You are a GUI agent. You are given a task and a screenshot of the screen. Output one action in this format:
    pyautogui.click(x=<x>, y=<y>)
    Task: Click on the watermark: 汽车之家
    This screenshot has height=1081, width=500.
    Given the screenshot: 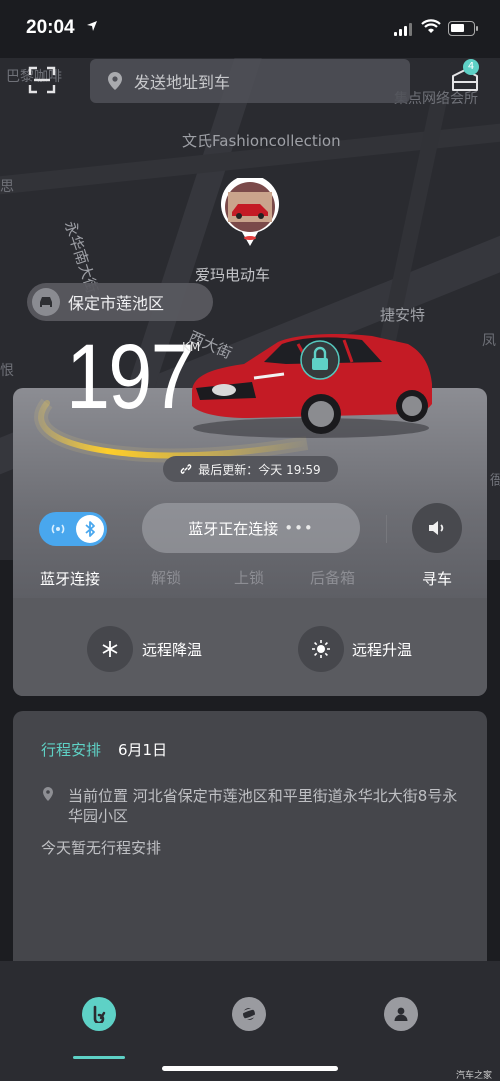 What is the action you would take?
    pyautogui.click(x=474, y=1076)
    